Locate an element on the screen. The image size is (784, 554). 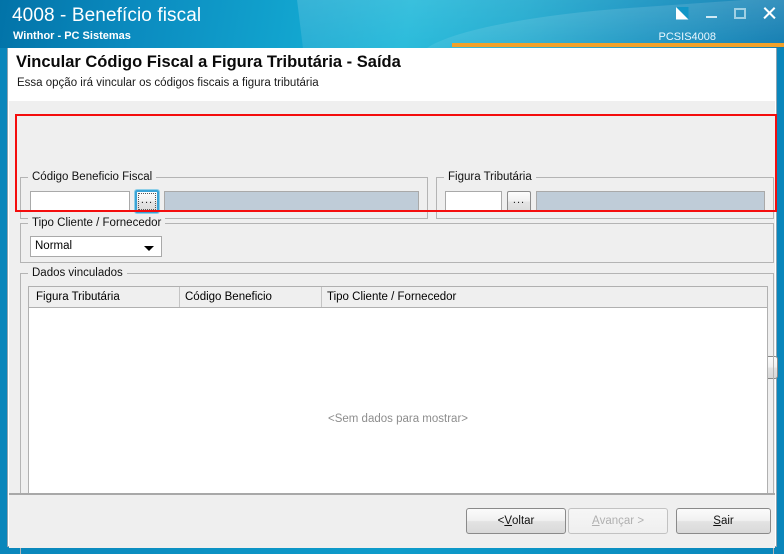
window-title: 4008 - Benefício fiscal is located at coordinates (107, 15).